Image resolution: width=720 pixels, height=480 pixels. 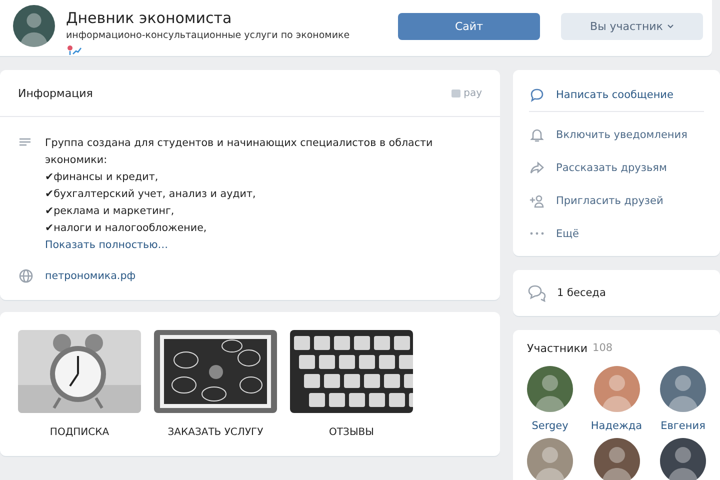 What do you see at coordinates (616, 167) in the screenshot?
I see `action-link: Рассказать друзьям` at bounding box center [616, 167].